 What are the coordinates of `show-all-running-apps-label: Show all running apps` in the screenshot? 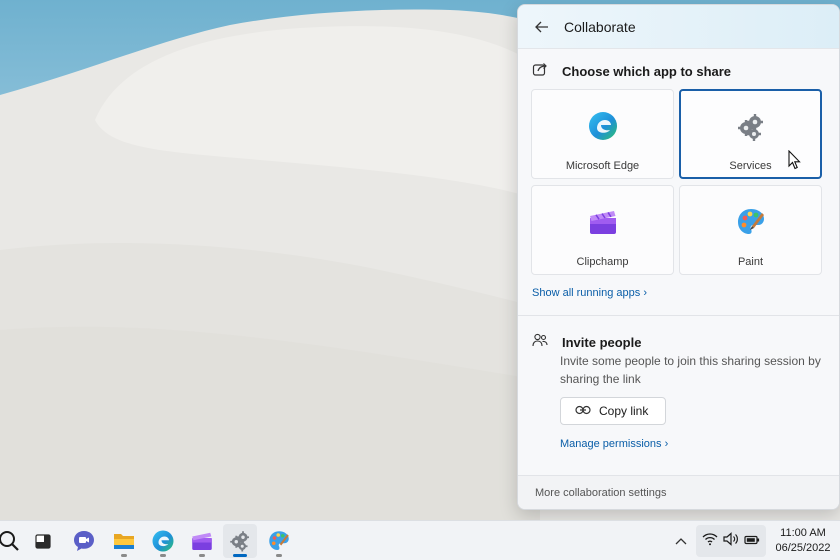 It's located at (586, 293).